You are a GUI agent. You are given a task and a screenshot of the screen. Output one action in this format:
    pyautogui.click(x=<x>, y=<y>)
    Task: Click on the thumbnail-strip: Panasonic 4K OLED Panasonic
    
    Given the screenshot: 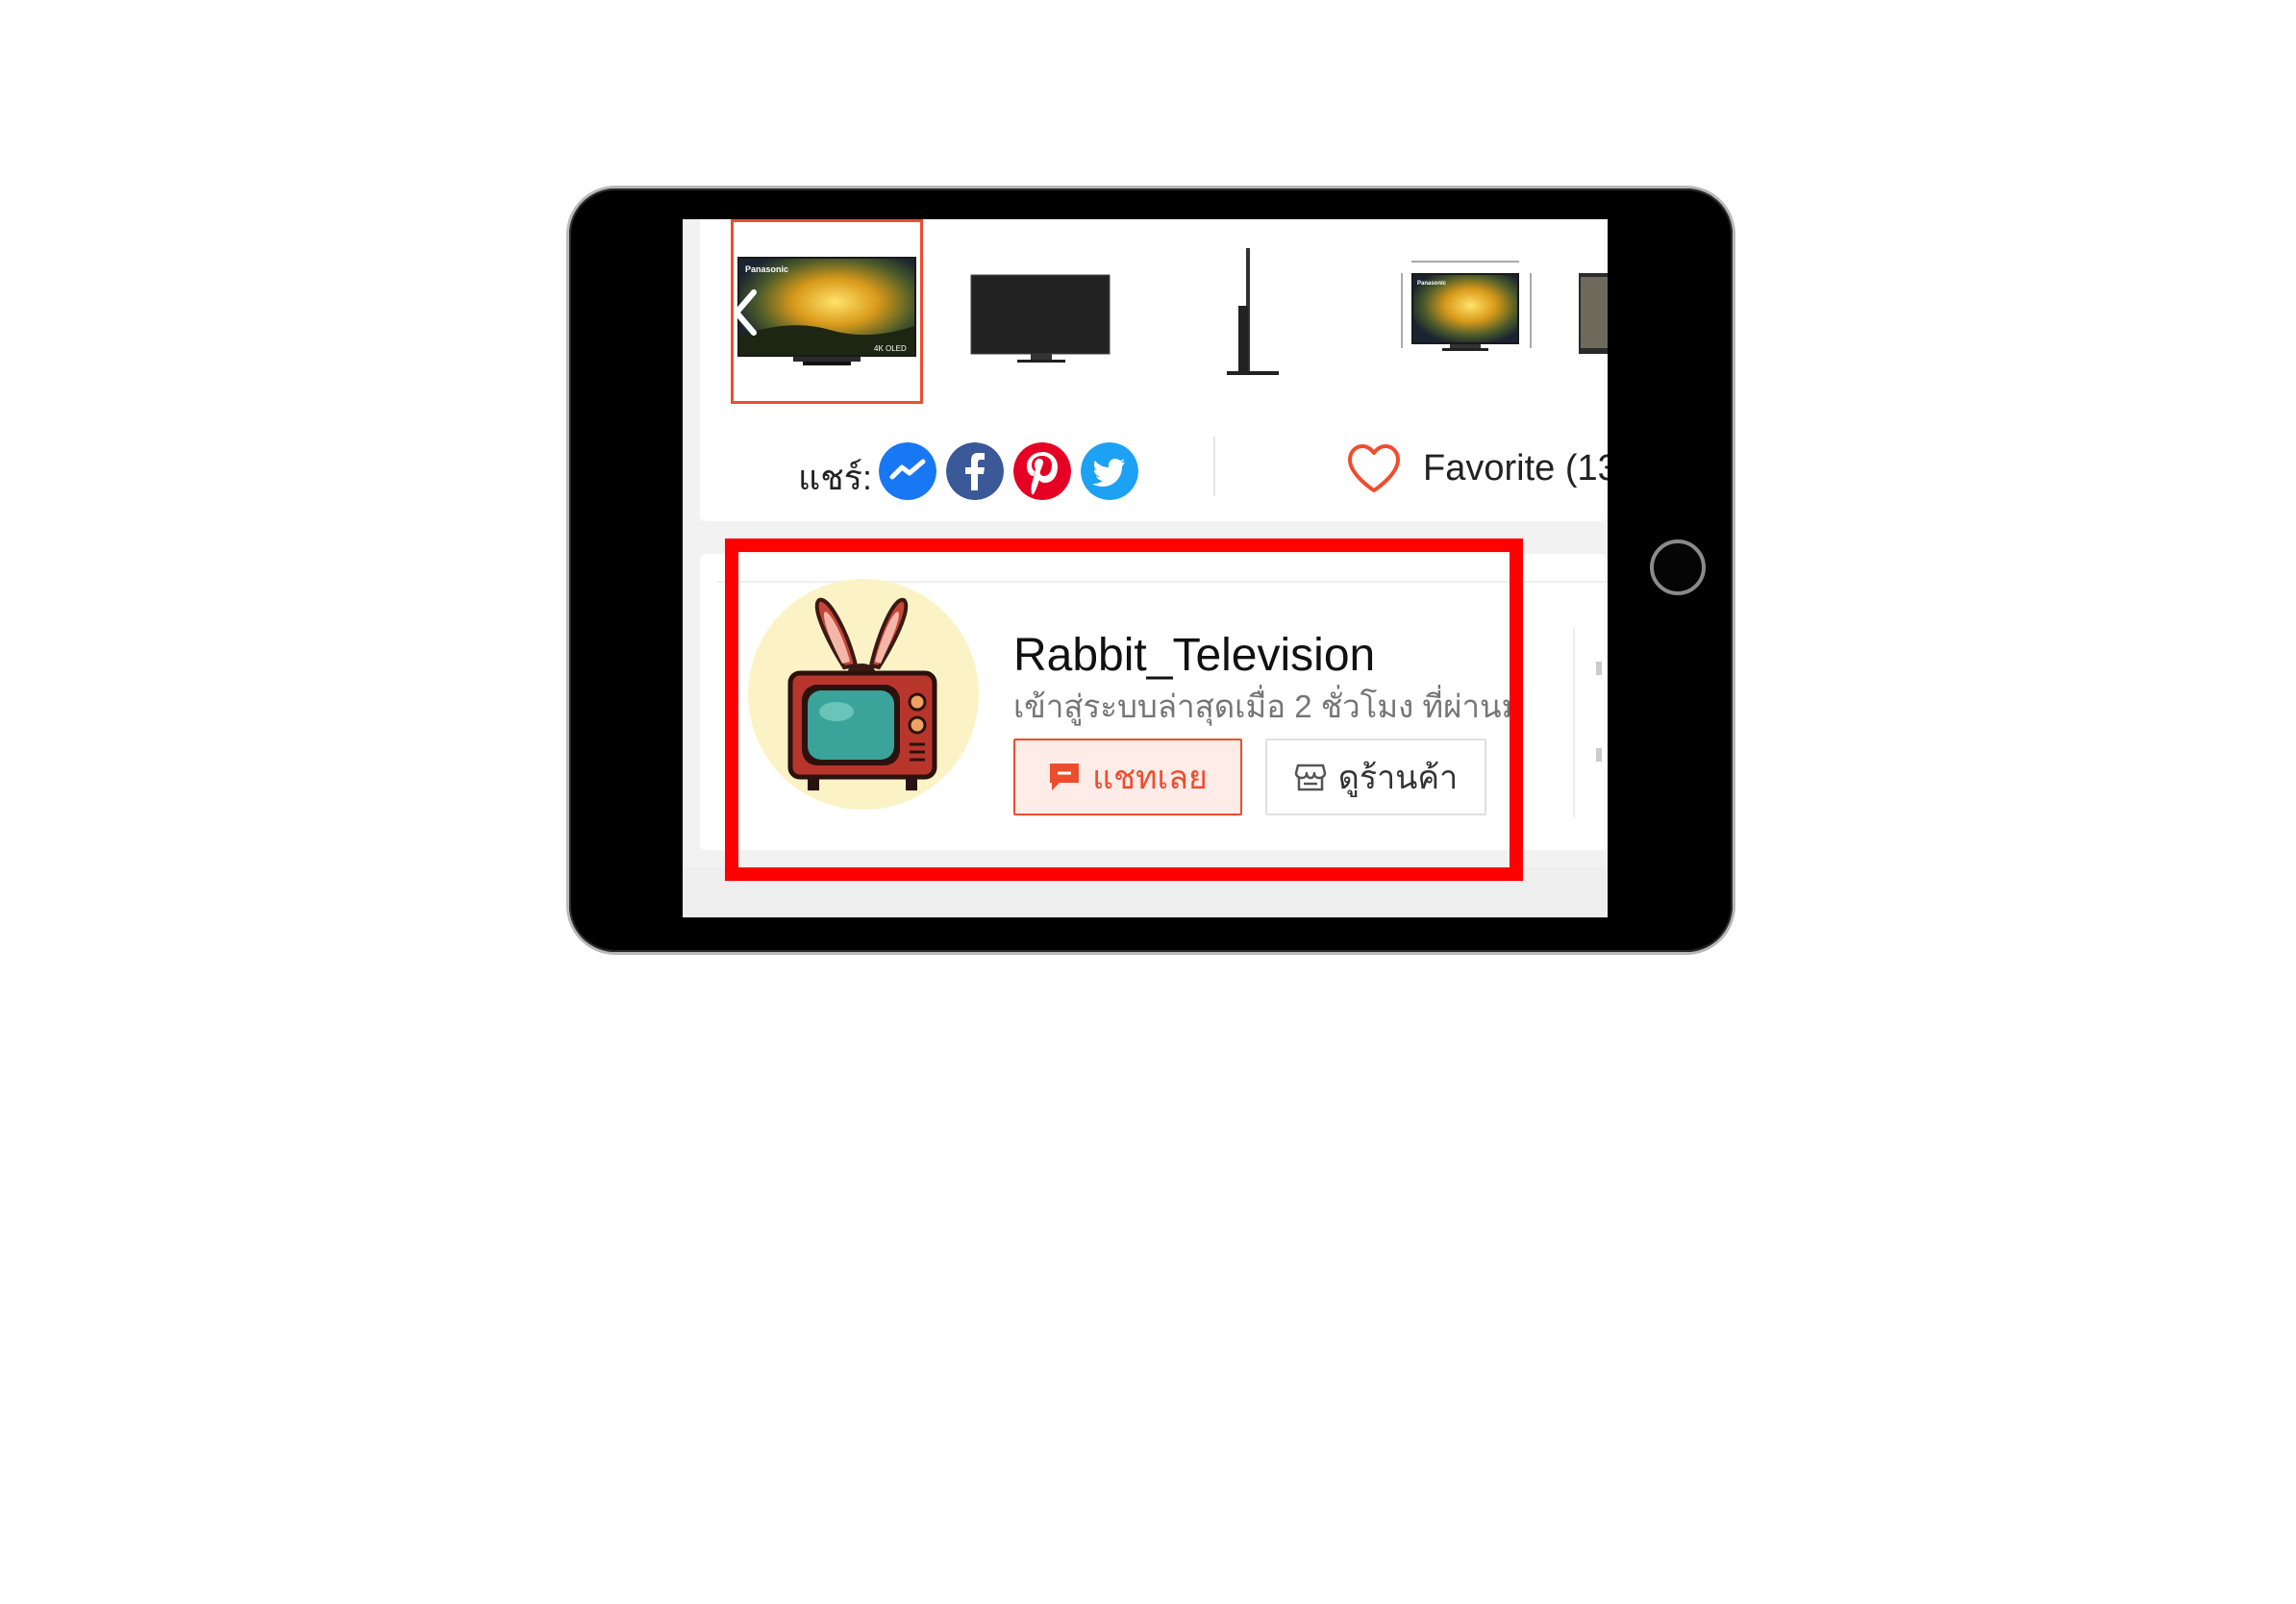 What is the action you would take?
    pyautogui.click(x=1145, y=311)
    